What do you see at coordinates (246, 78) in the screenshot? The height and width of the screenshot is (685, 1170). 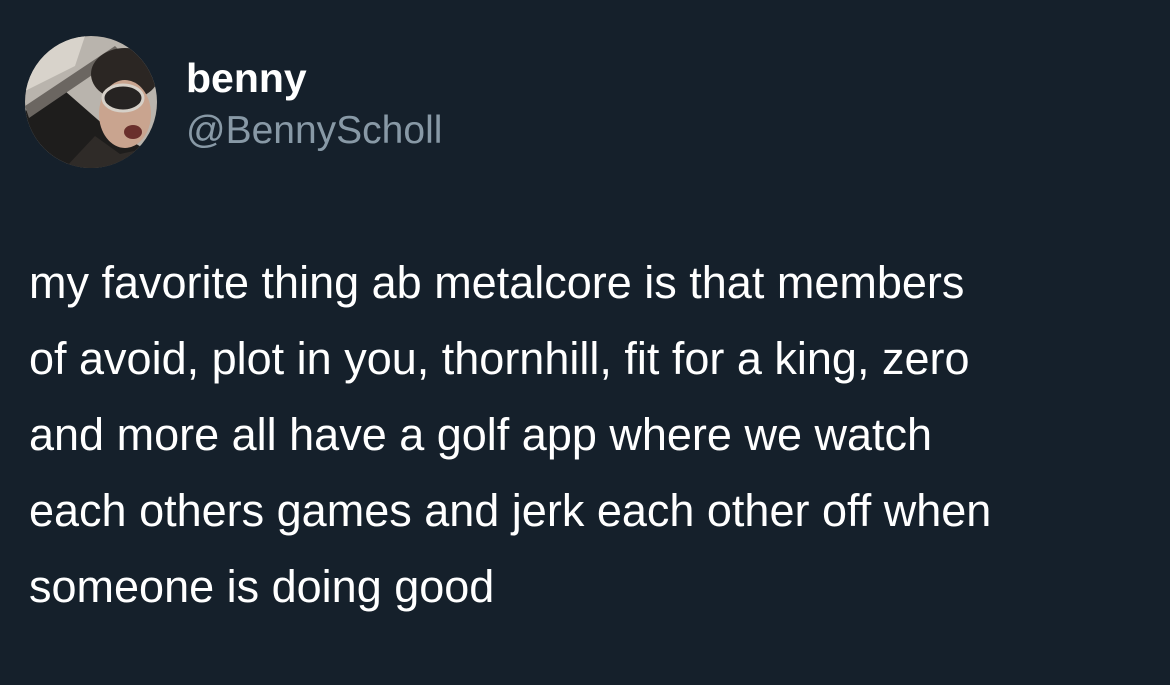 I see `display-name: benny` at bounding box center [246, 78].